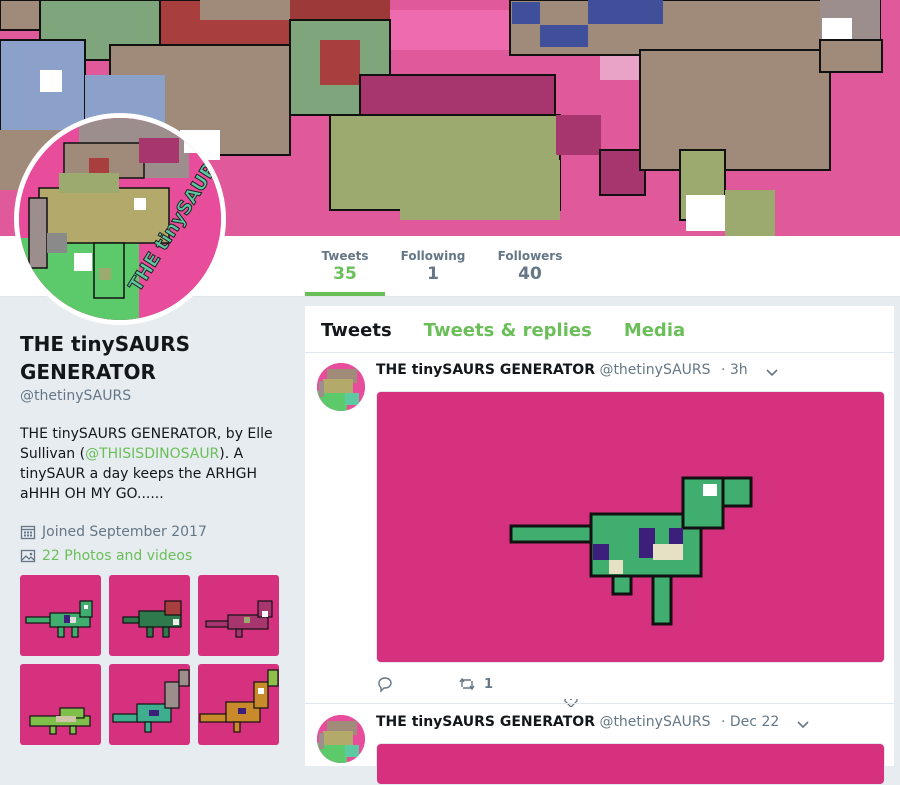 The image size is (900, 785). What do you see at coordinates (526, 687) in the screenshot?
I see `tweet-actions: 1` at bounding box center [526, 687].